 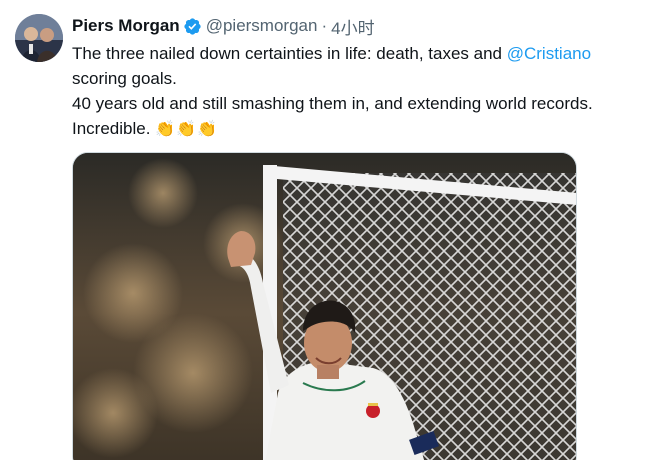 I want to click on author-handle: @piersmorgan, so click(x=262, y=26).